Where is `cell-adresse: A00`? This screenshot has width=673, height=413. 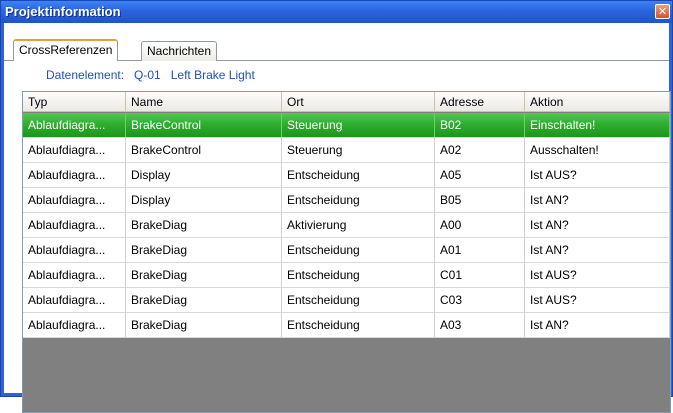 cell-adresse: A00 is located at coordinates (480, 225).